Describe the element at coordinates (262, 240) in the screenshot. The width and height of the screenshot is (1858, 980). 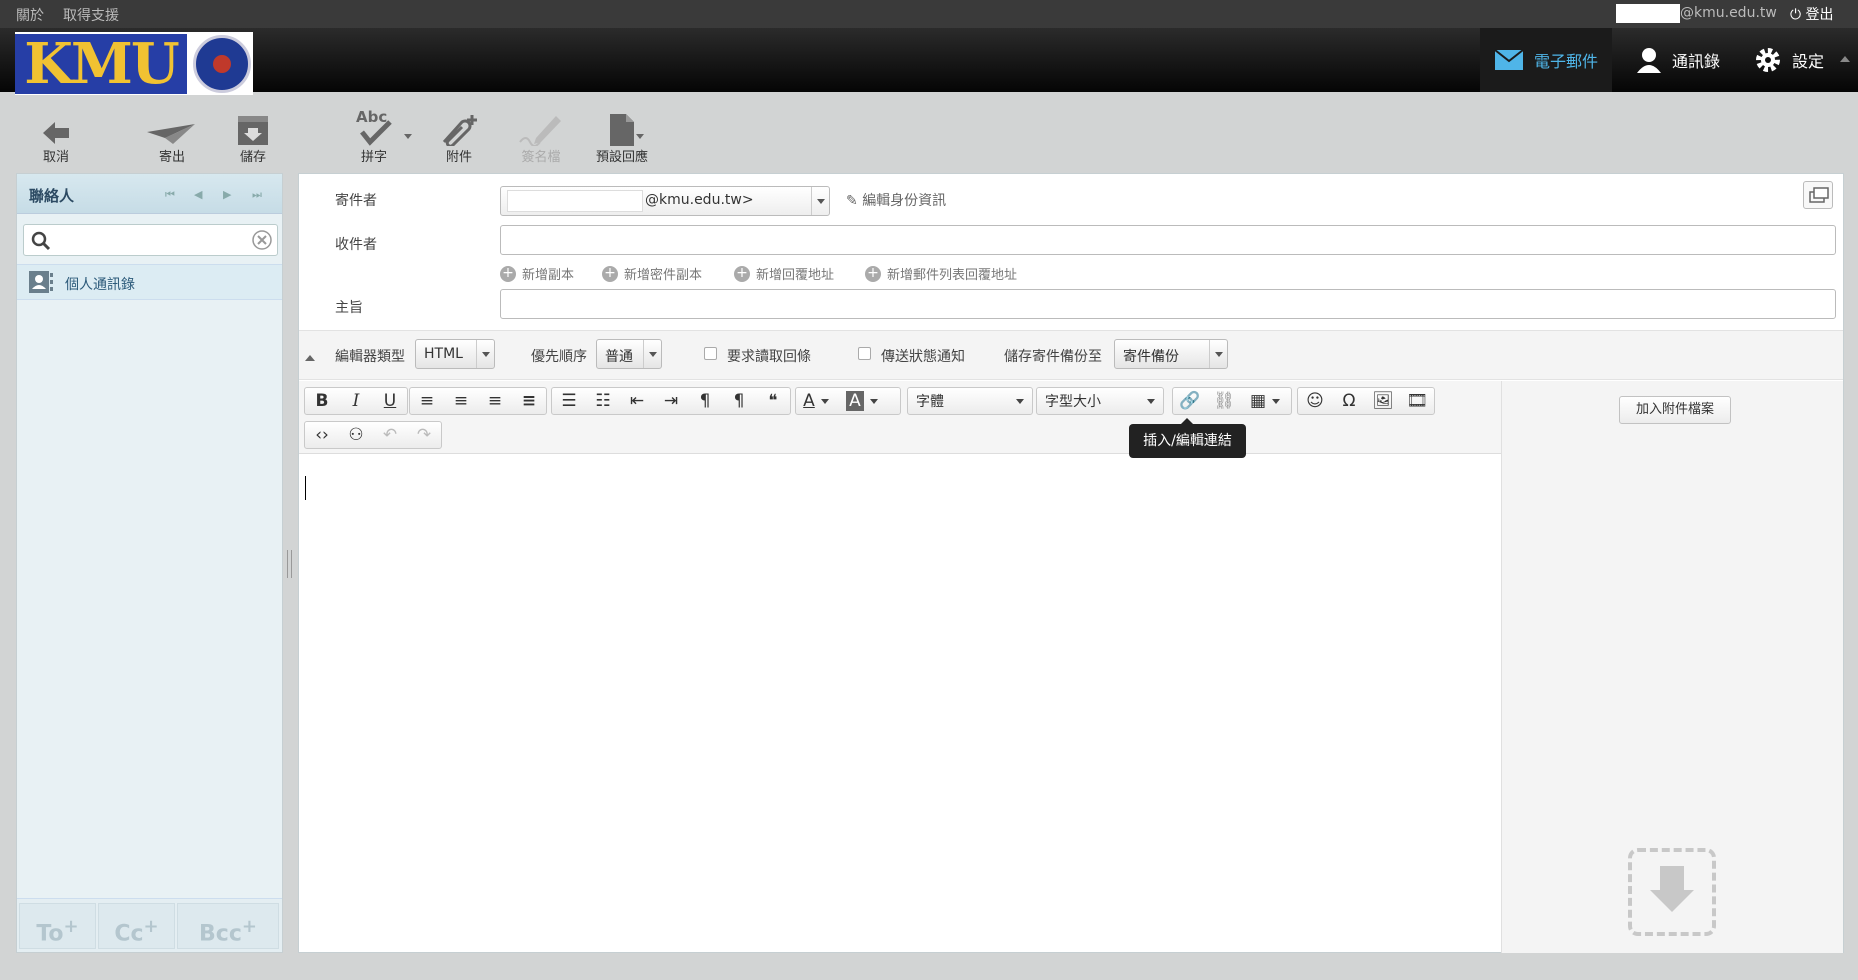
I see `clear-search-icon` at that location.